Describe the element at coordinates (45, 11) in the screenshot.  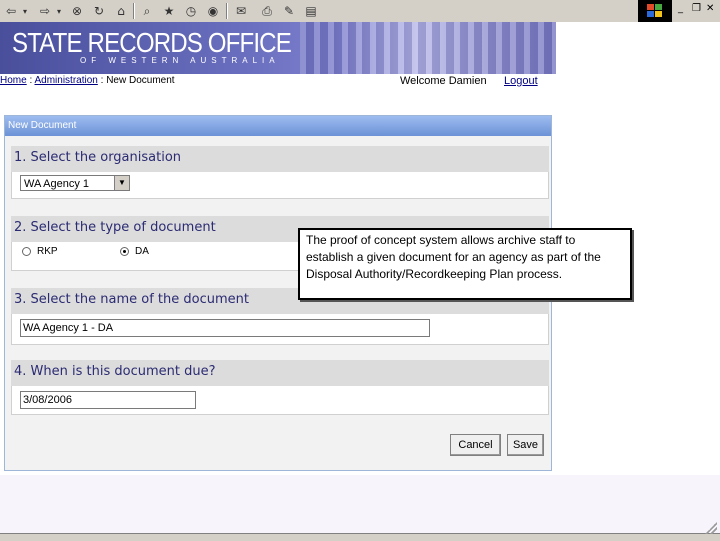
I see `forward-icon: ⇨` at that location.